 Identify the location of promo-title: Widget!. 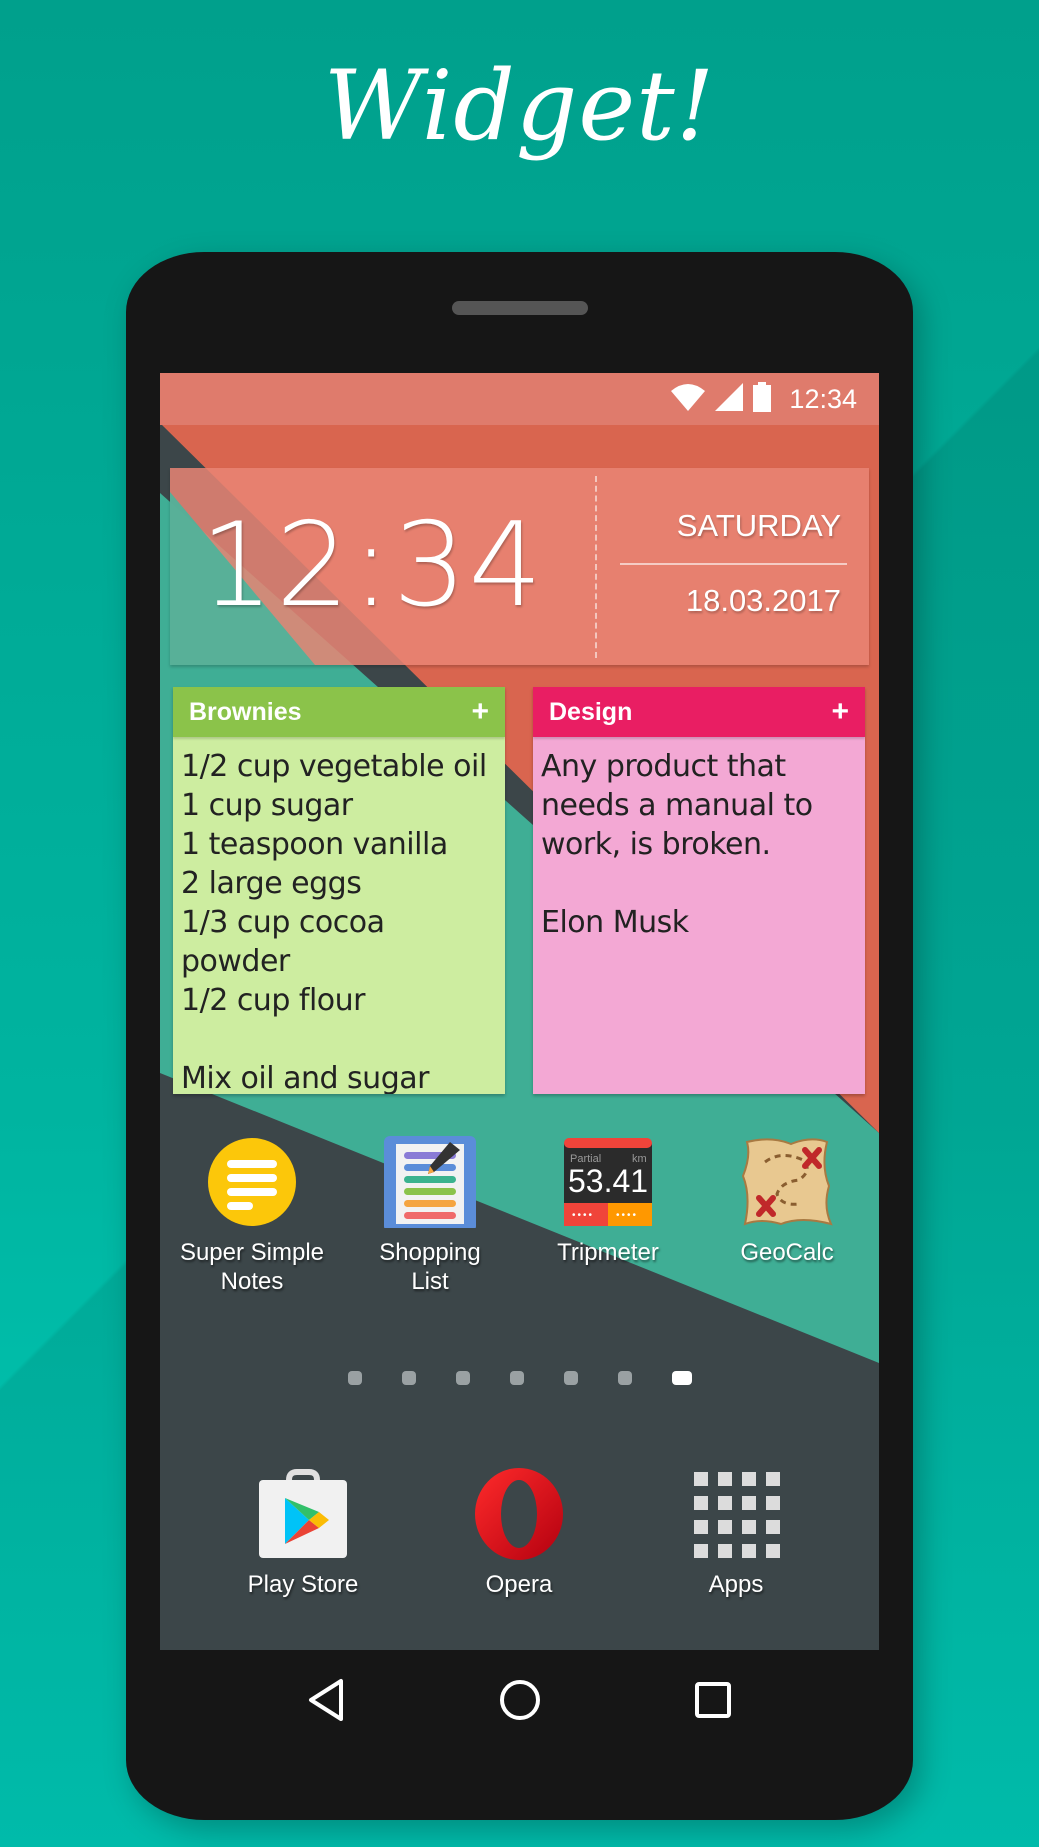
(519, 106).